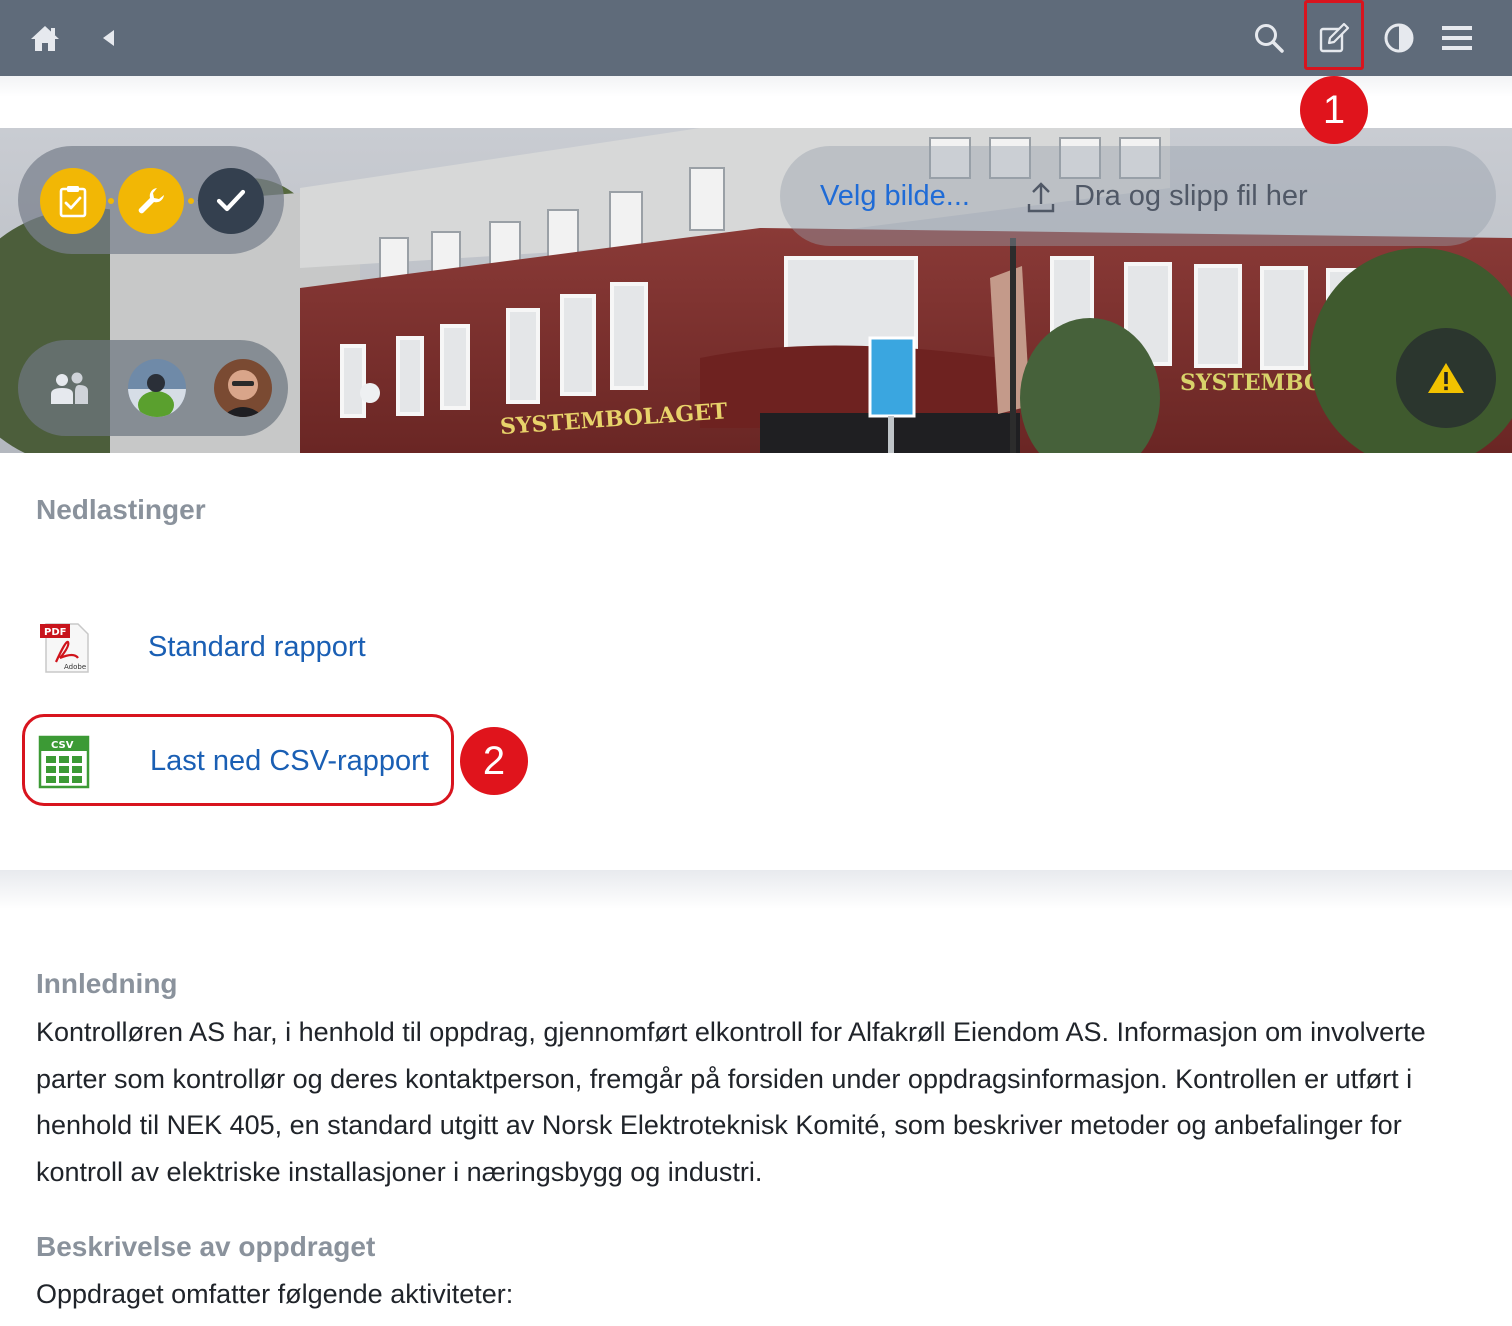 Image resolution: width=1512 pixels, height=1326 pixels. What do you see at coordinates (756, 38) in the screenshot?
I see `top-bar` at bounding box center [756, 38].